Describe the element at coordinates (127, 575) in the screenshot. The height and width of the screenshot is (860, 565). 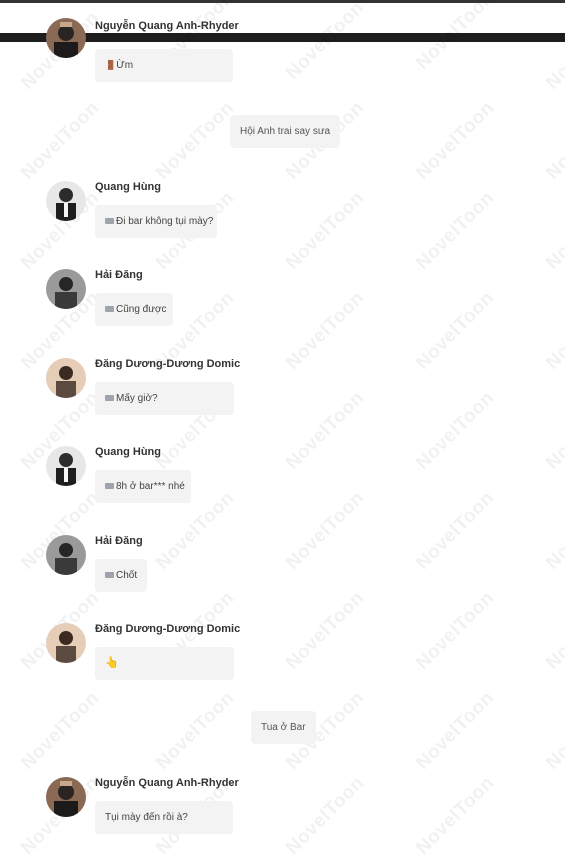
I see `message-text: Chốt` at that location.